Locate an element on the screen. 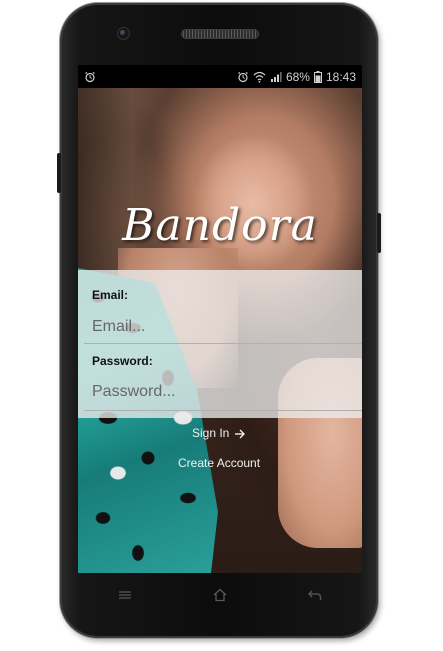 This screenshot has width=443, height=651. sign-in-label: Sign In is located at coordinates (211, 433).